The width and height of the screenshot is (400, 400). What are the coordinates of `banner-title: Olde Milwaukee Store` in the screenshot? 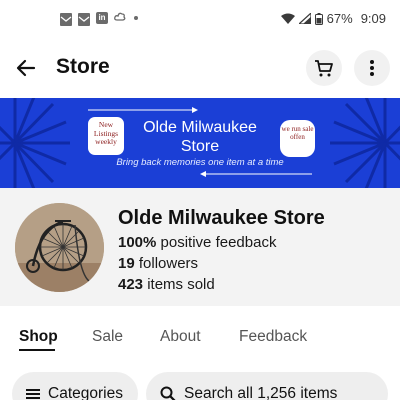 It's located at (200, 137).